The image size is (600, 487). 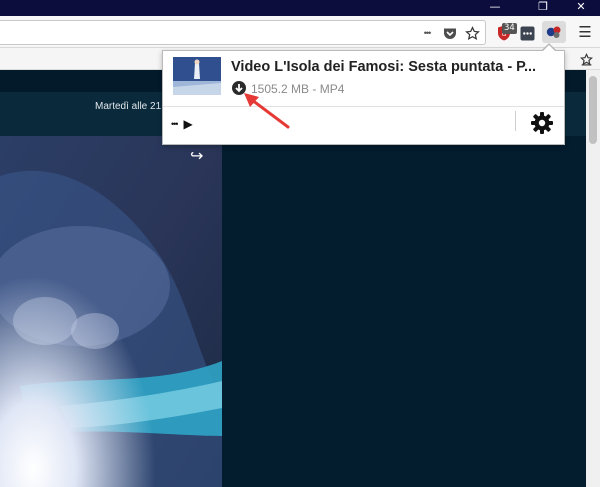 I want to click on minimize-button: —, so click(x=495, y=8).